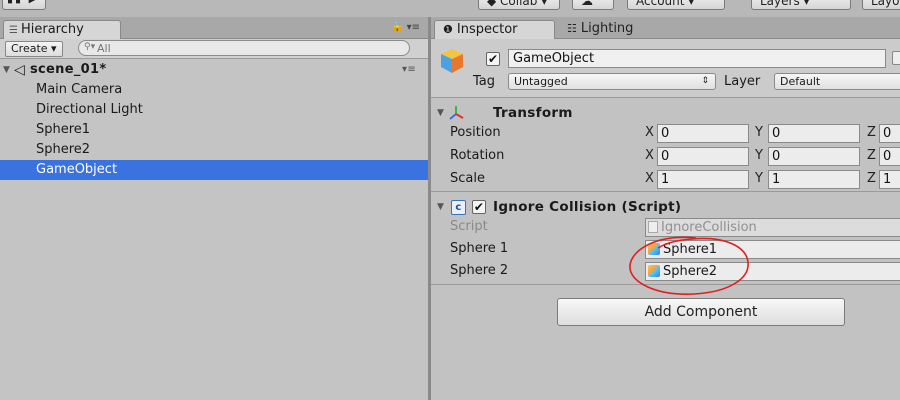 The image size is (900, 400). Describe the element at coordinates (889, 133) in the screenshot. I see `transform-position-z-field` at that location.